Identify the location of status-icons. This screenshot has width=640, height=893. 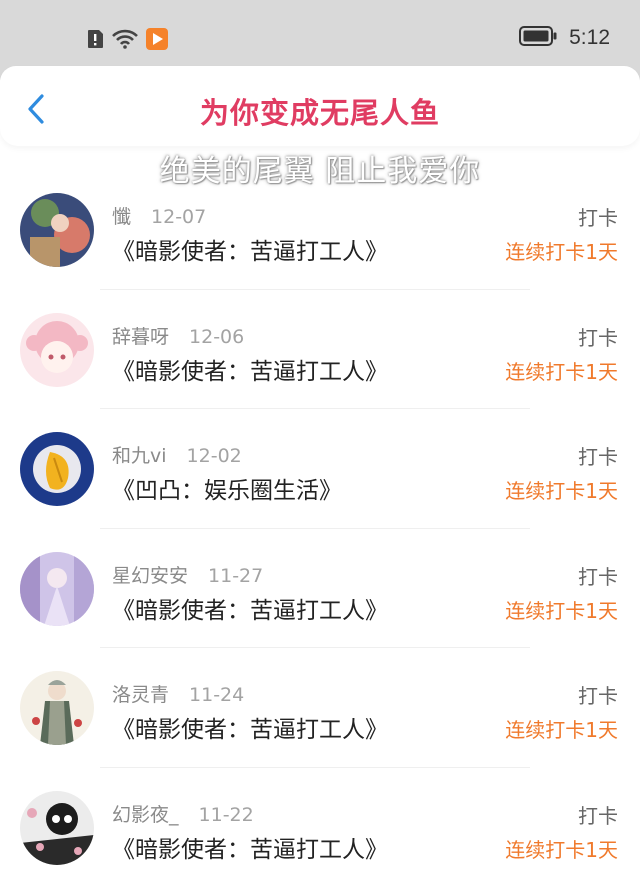
(127, 41).